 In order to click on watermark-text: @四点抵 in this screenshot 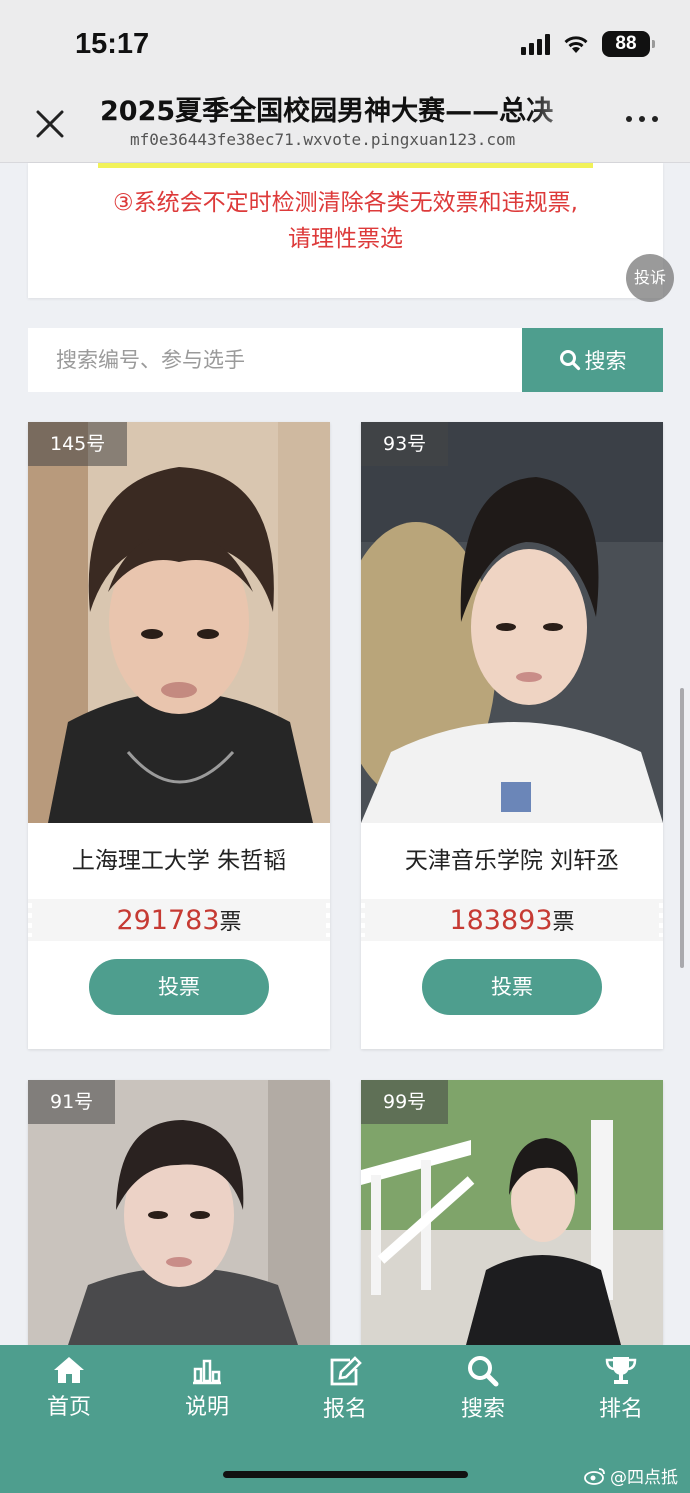, I will do `click(644, 1478)`.